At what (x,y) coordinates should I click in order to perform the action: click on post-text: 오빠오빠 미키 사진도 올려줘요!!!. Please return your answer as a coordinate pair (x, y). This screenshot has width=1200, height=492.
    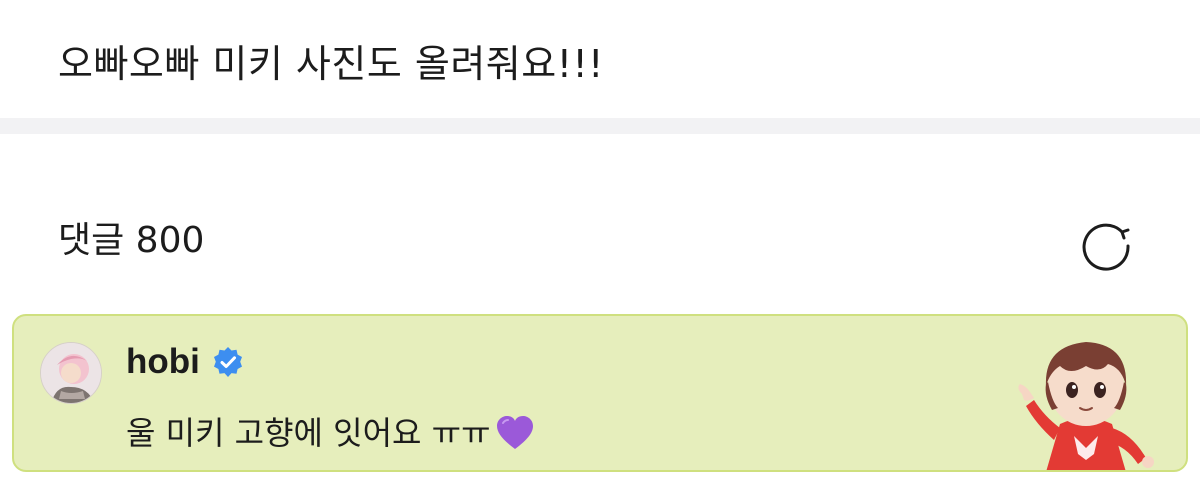
    Looking at the image, I should click on (331, 64).